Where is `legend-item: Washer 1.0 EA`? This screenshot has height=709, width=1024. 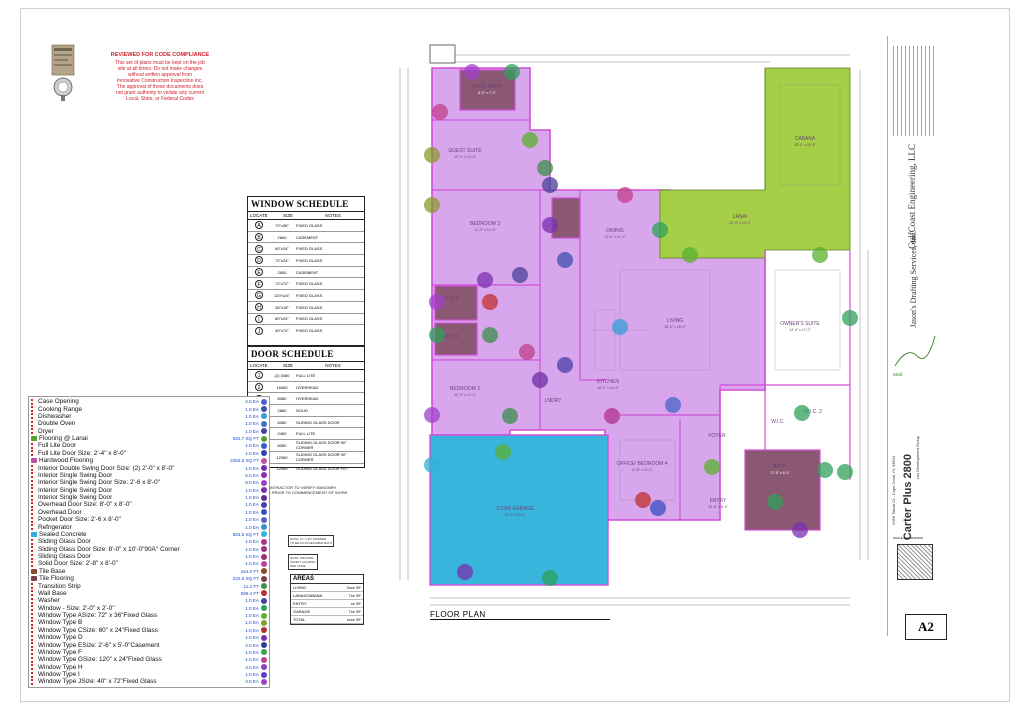
legend-item: Washer 1.0 EA is located at coordinates (149, 600).